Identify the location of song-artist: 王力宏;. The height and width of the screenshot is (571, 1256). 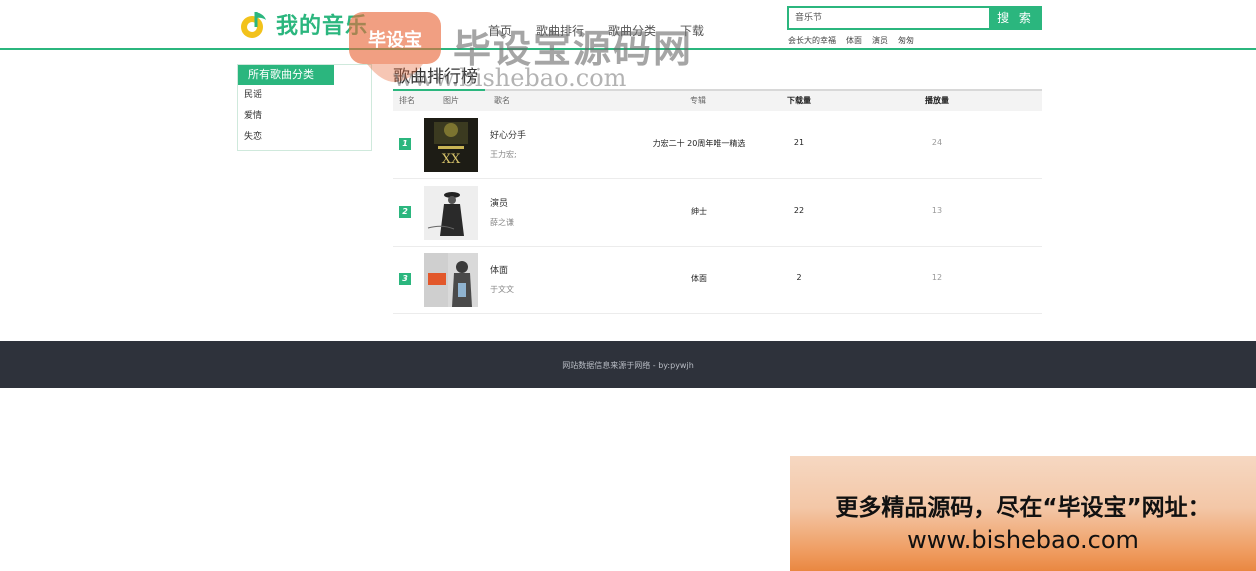
(503, 154).